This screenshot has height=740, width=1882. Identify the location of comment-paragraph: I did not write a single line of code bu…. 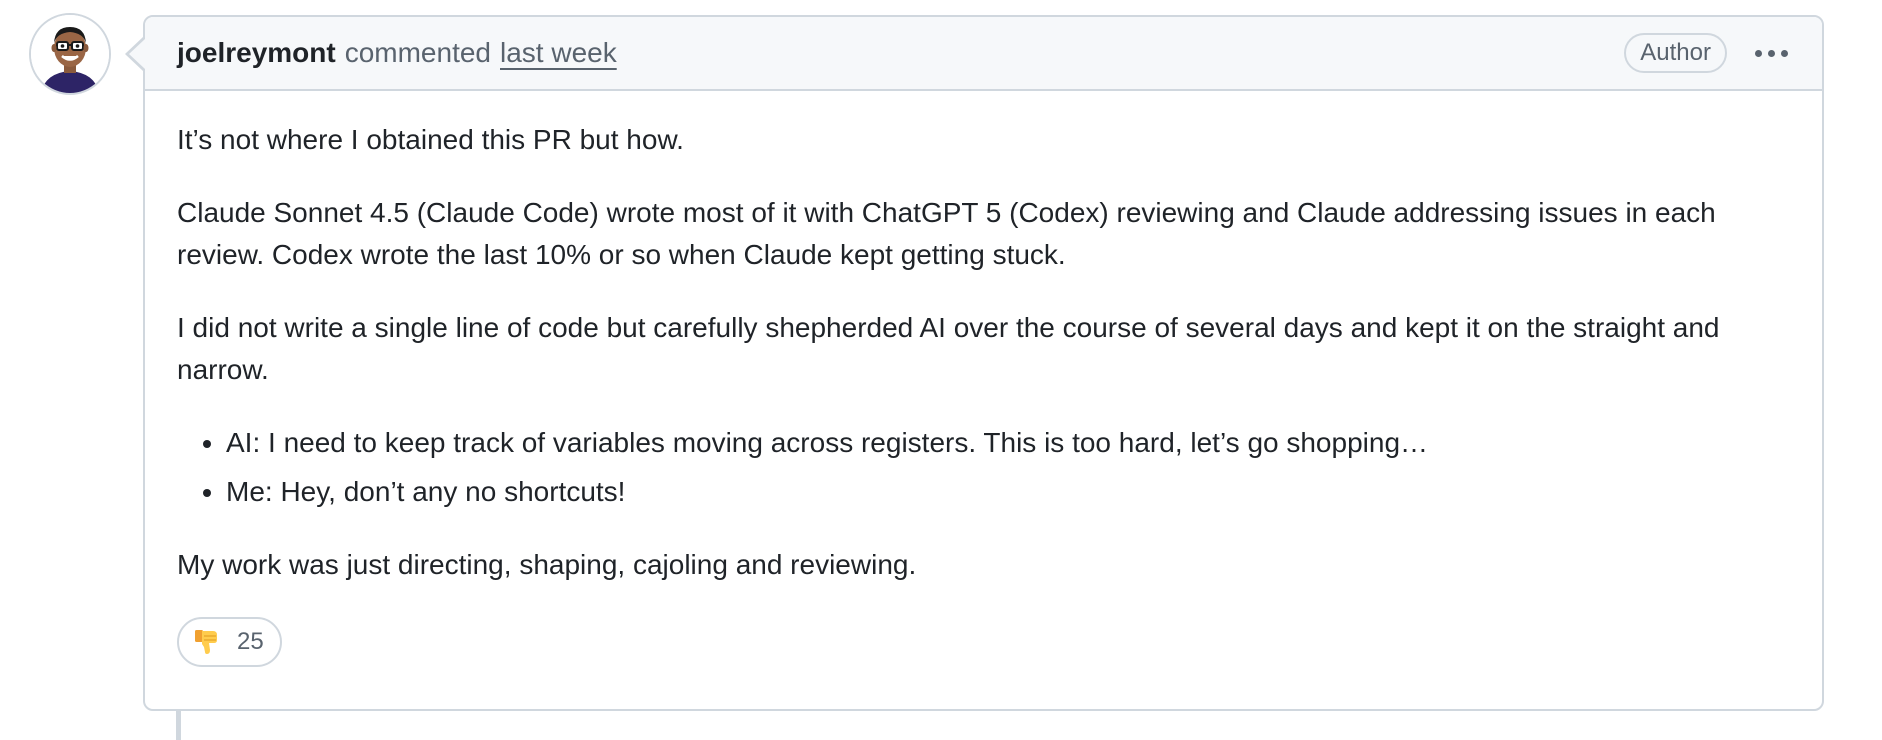
(948, 348).